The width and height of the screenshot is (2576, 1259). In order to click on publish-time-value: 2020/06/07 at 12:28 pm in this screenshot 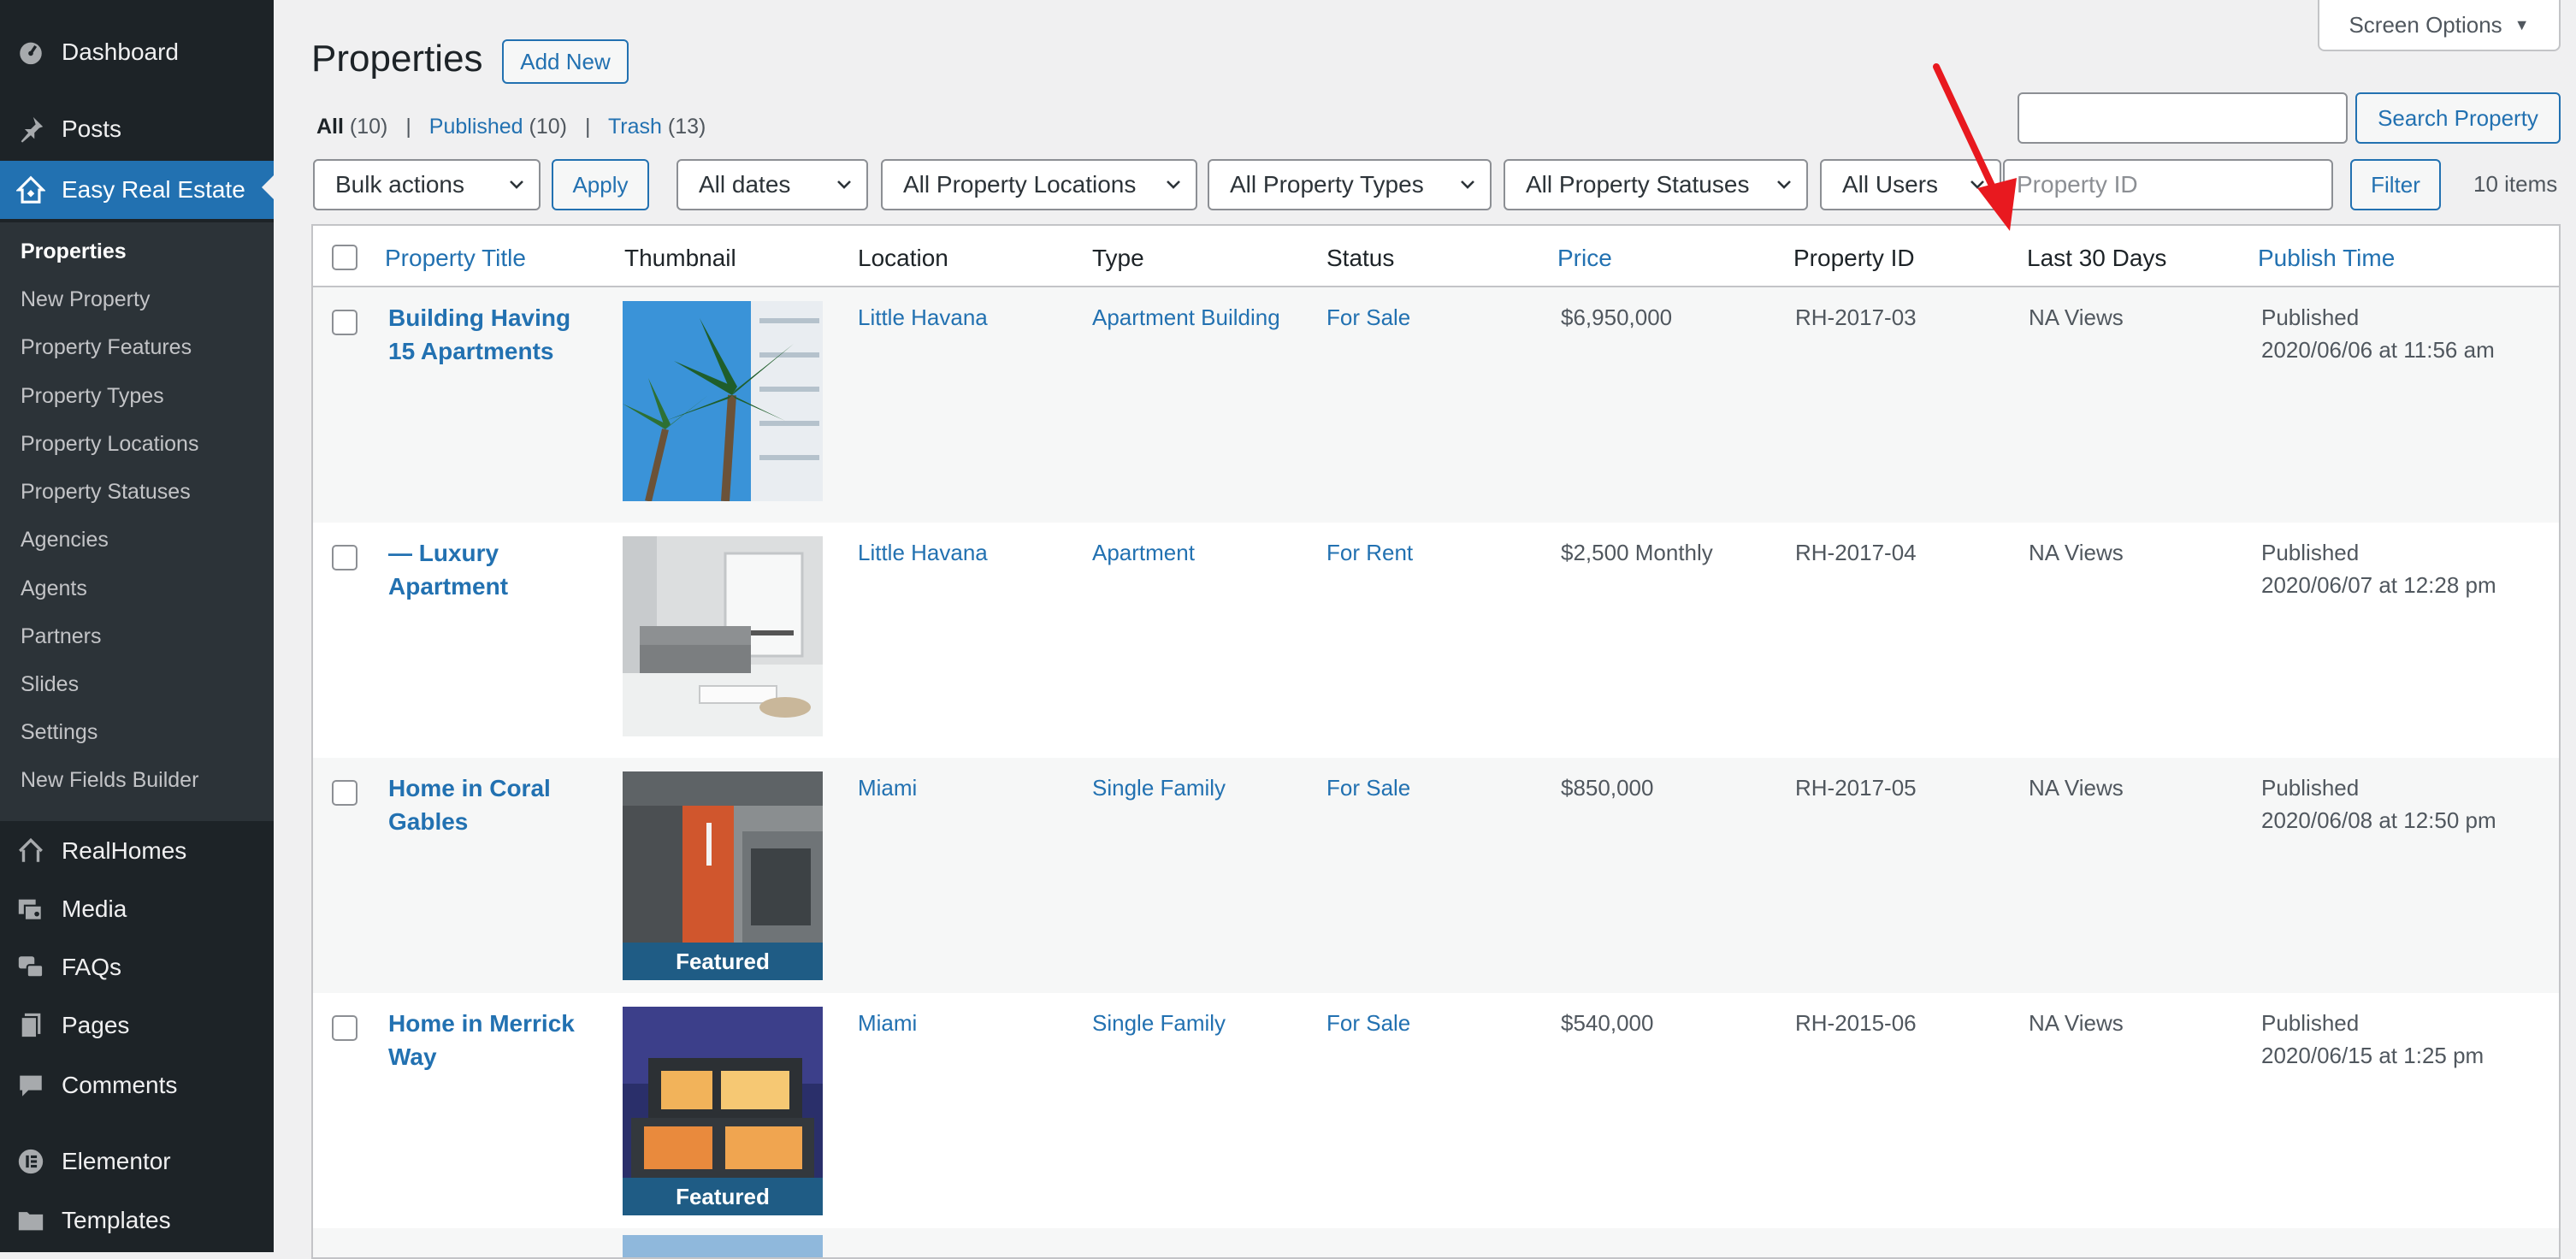, I will do `click(2378, 585)`.